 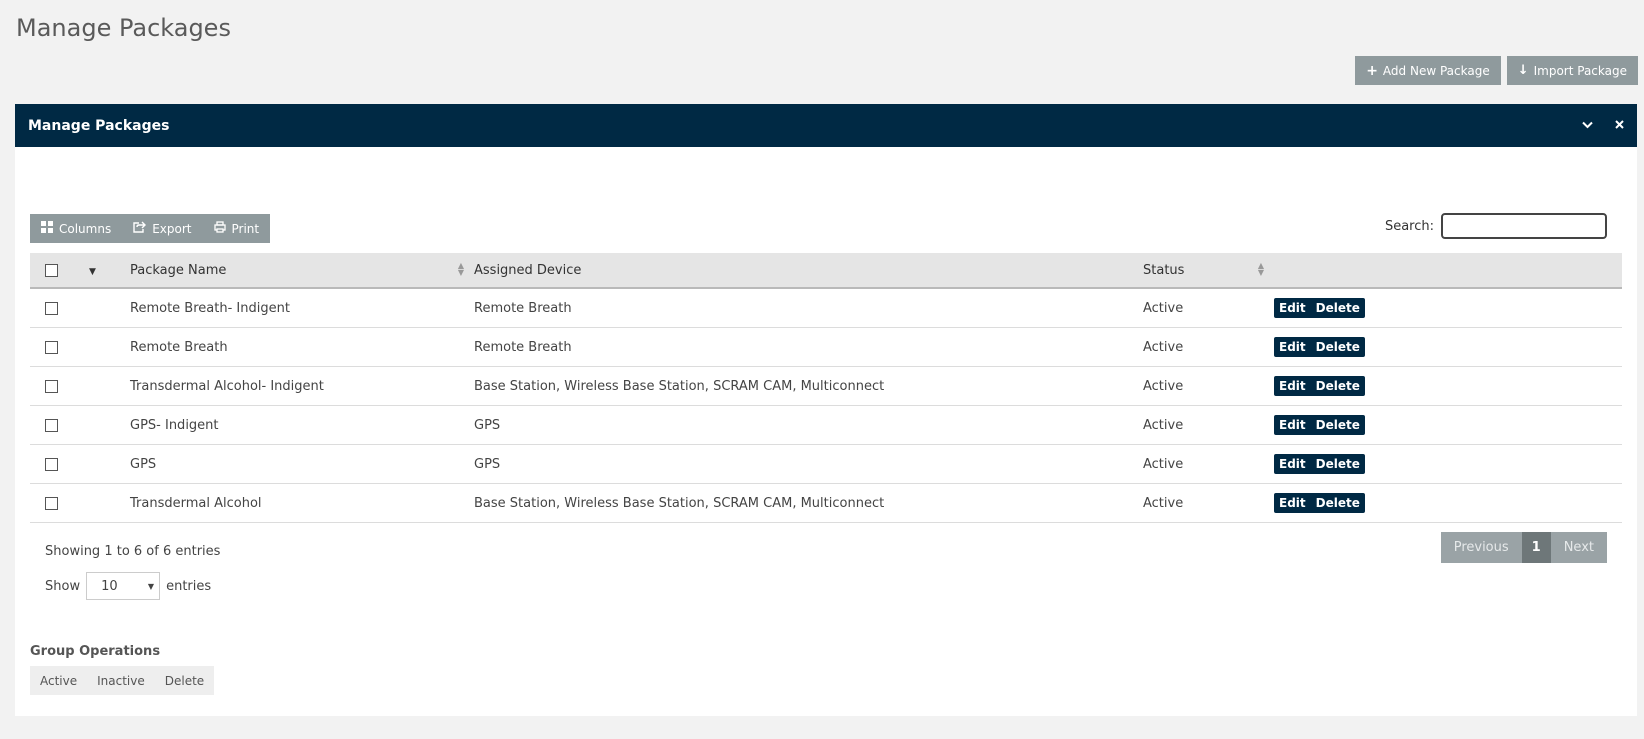 What do you see at coordinates (99, 125) in the screenshot?
I see `panel-title: Manage Packages` at bounding box center [99, 125].